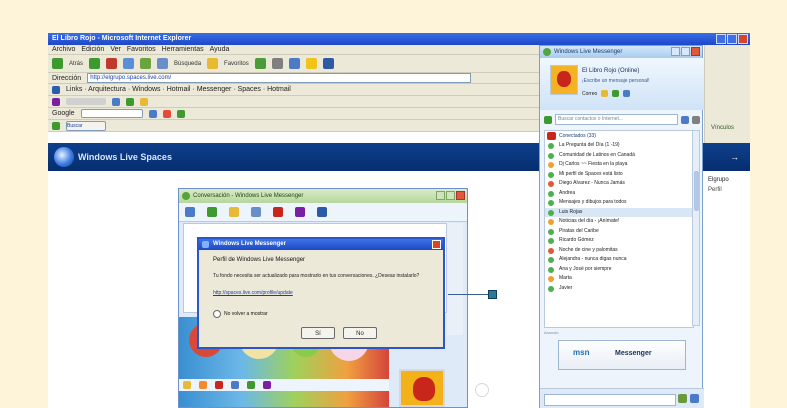 Image resolution: width=787 pixels, height=408 pixels. What do you see at coordinates (86, 101) in the screenshot?
I see `yahoo-search-input` at bounding box center [86, 101].